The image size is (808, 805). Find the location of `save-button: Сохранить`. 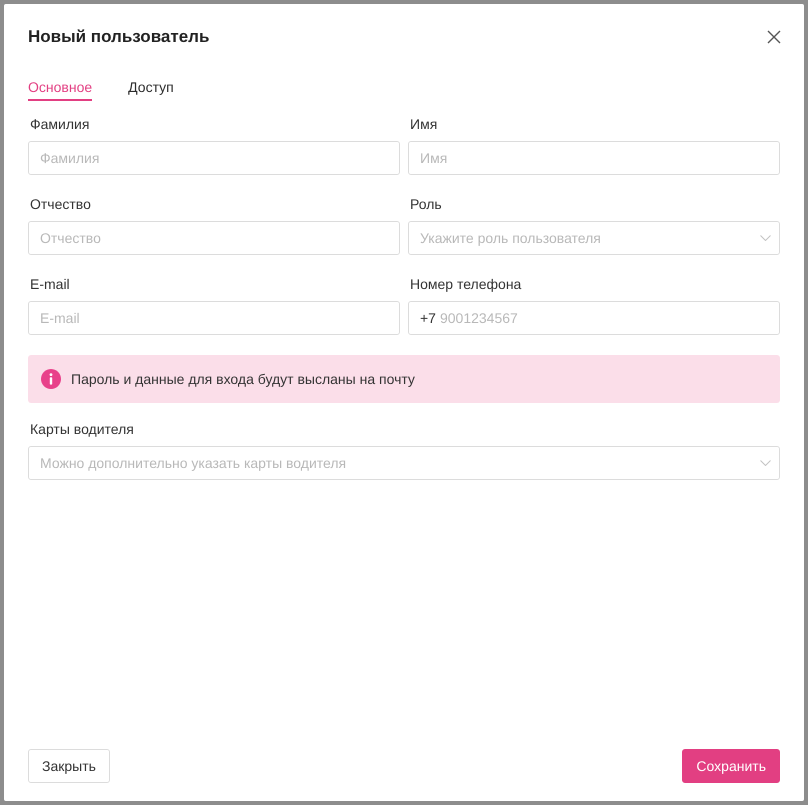

save-button: Сохранить is located at coordinates (731, 766).